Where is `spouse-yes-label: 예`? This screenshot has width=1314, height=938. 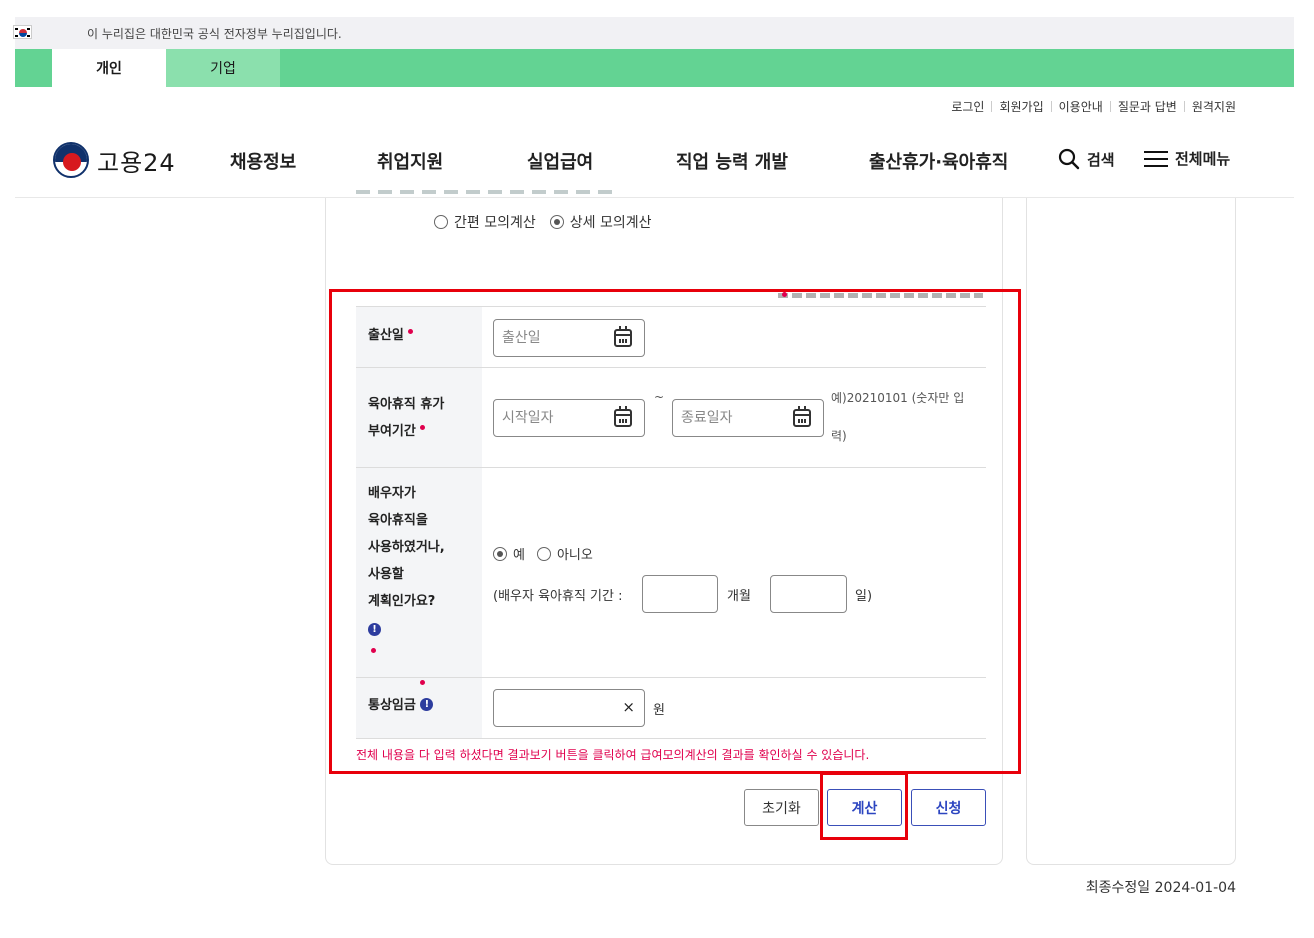 spouse-yes-label: 예 is located at coordinates (519, 553).